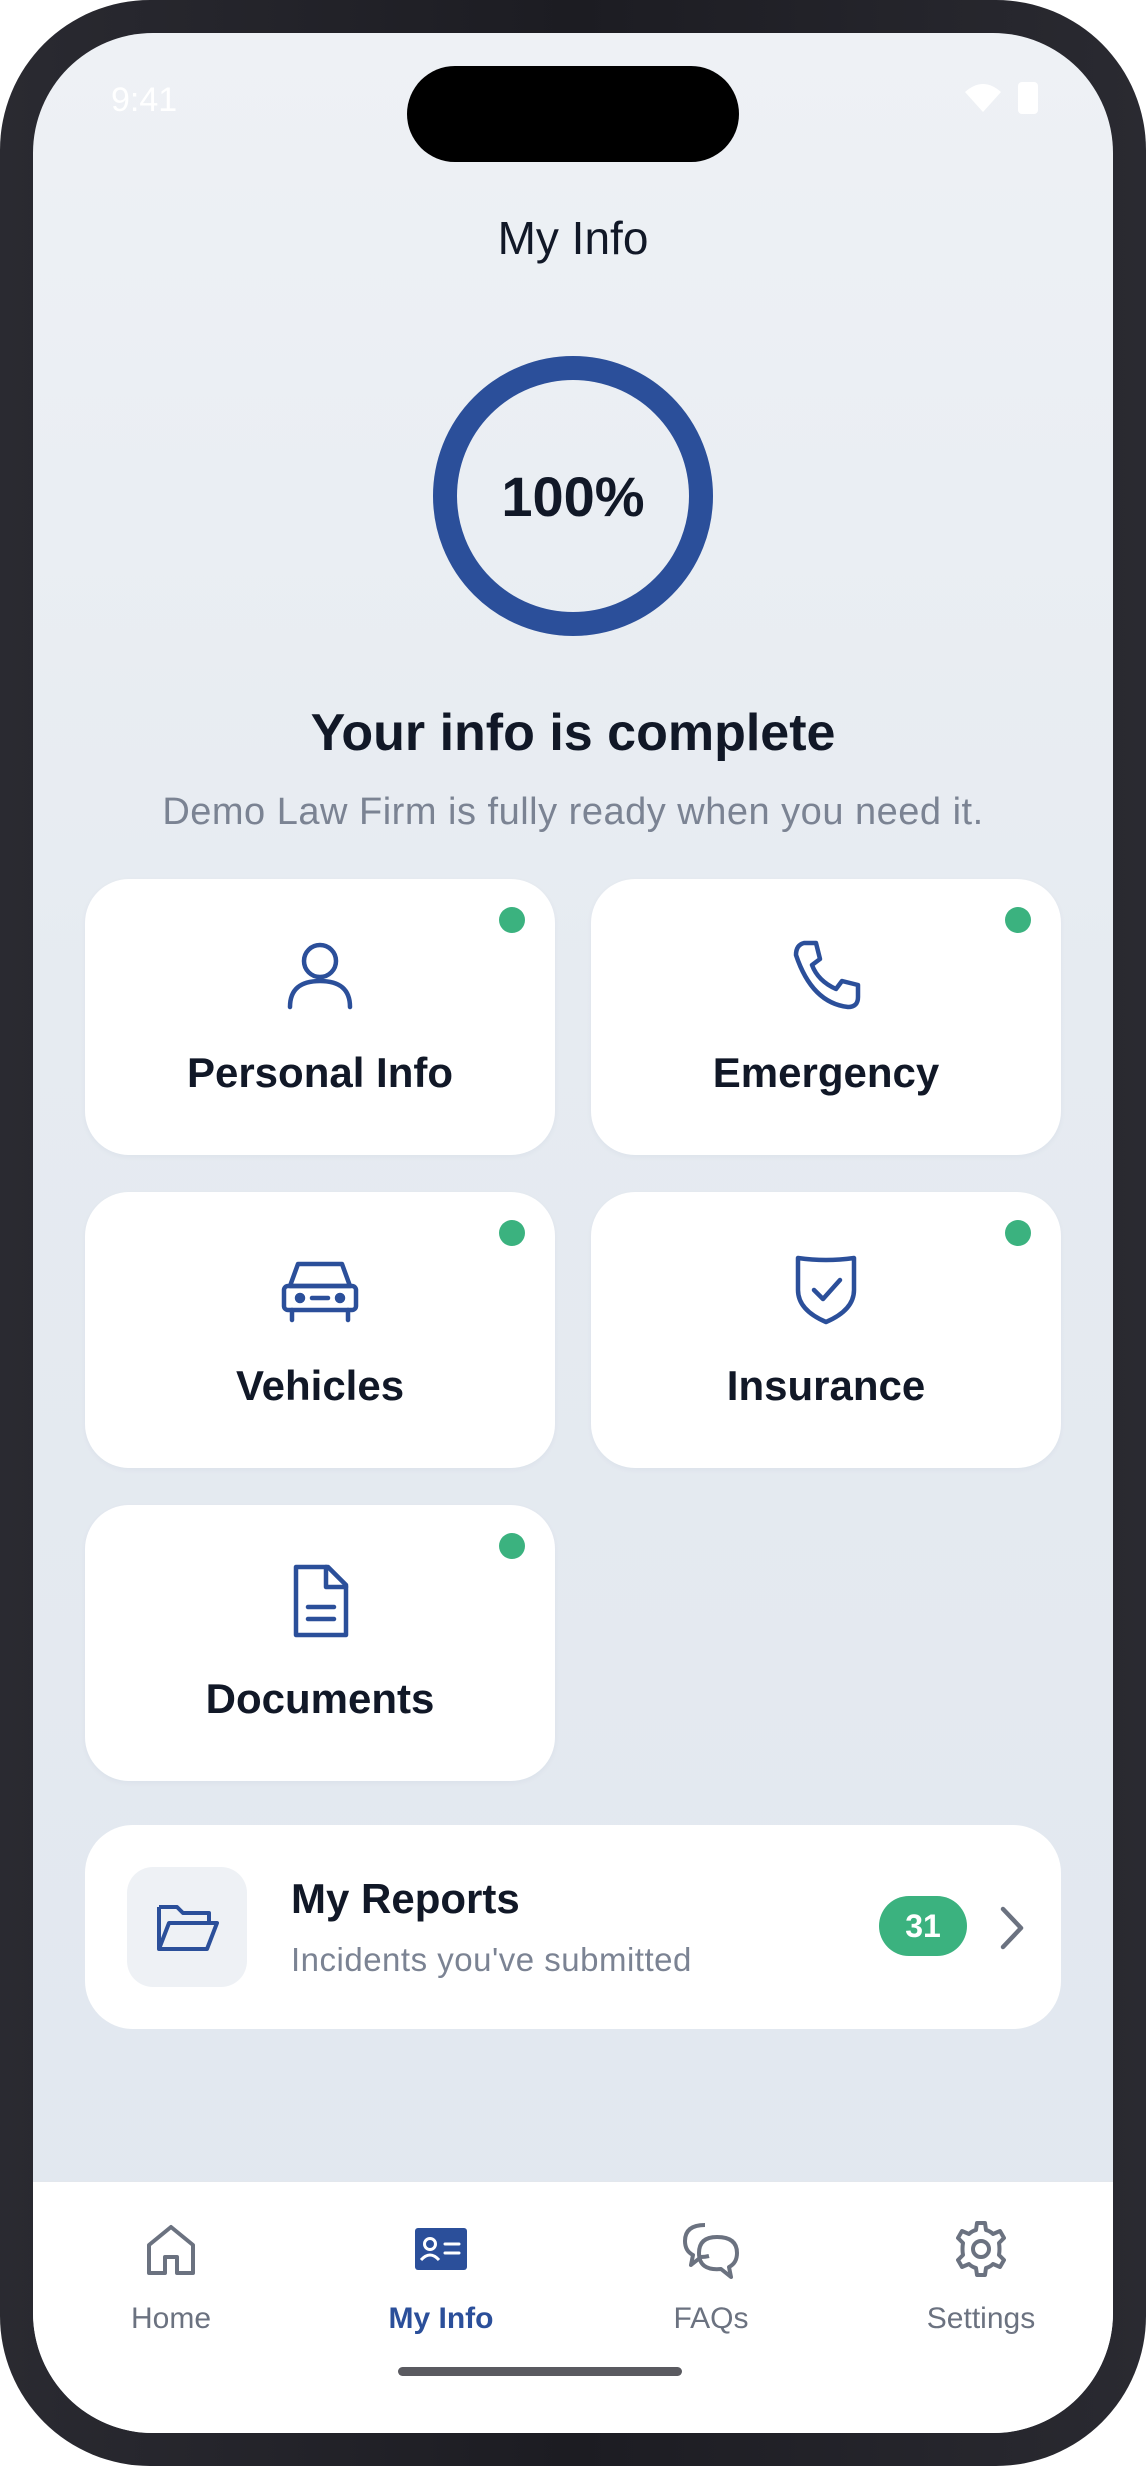  Describe the element at coordinates (540, 2371) in the screenshot. I see `home-indicator` at that location.